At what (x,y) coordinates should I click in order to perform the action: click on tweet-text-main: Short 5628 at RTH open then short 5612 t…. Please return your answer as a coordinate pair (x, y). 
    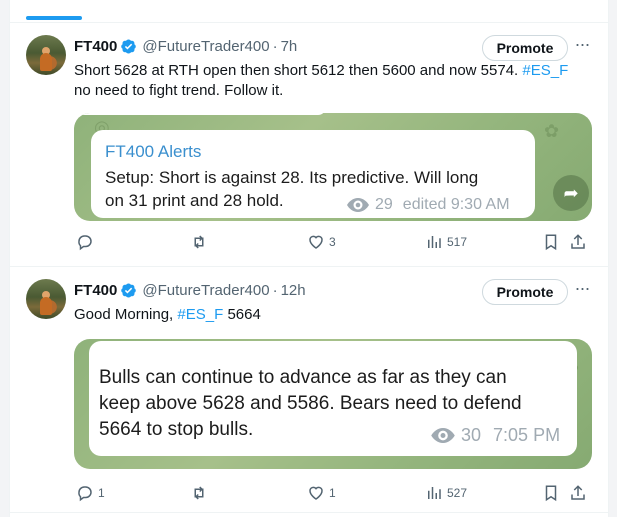
    Looking at the image, I should click on (296, 70).